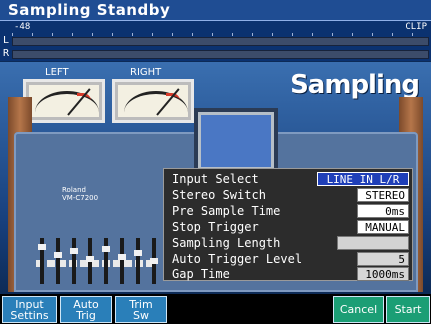 The image size is (431, 324). Describe the element at coordinates (220, 41) in the screenshot. I see `meter-left-bar` at that location.